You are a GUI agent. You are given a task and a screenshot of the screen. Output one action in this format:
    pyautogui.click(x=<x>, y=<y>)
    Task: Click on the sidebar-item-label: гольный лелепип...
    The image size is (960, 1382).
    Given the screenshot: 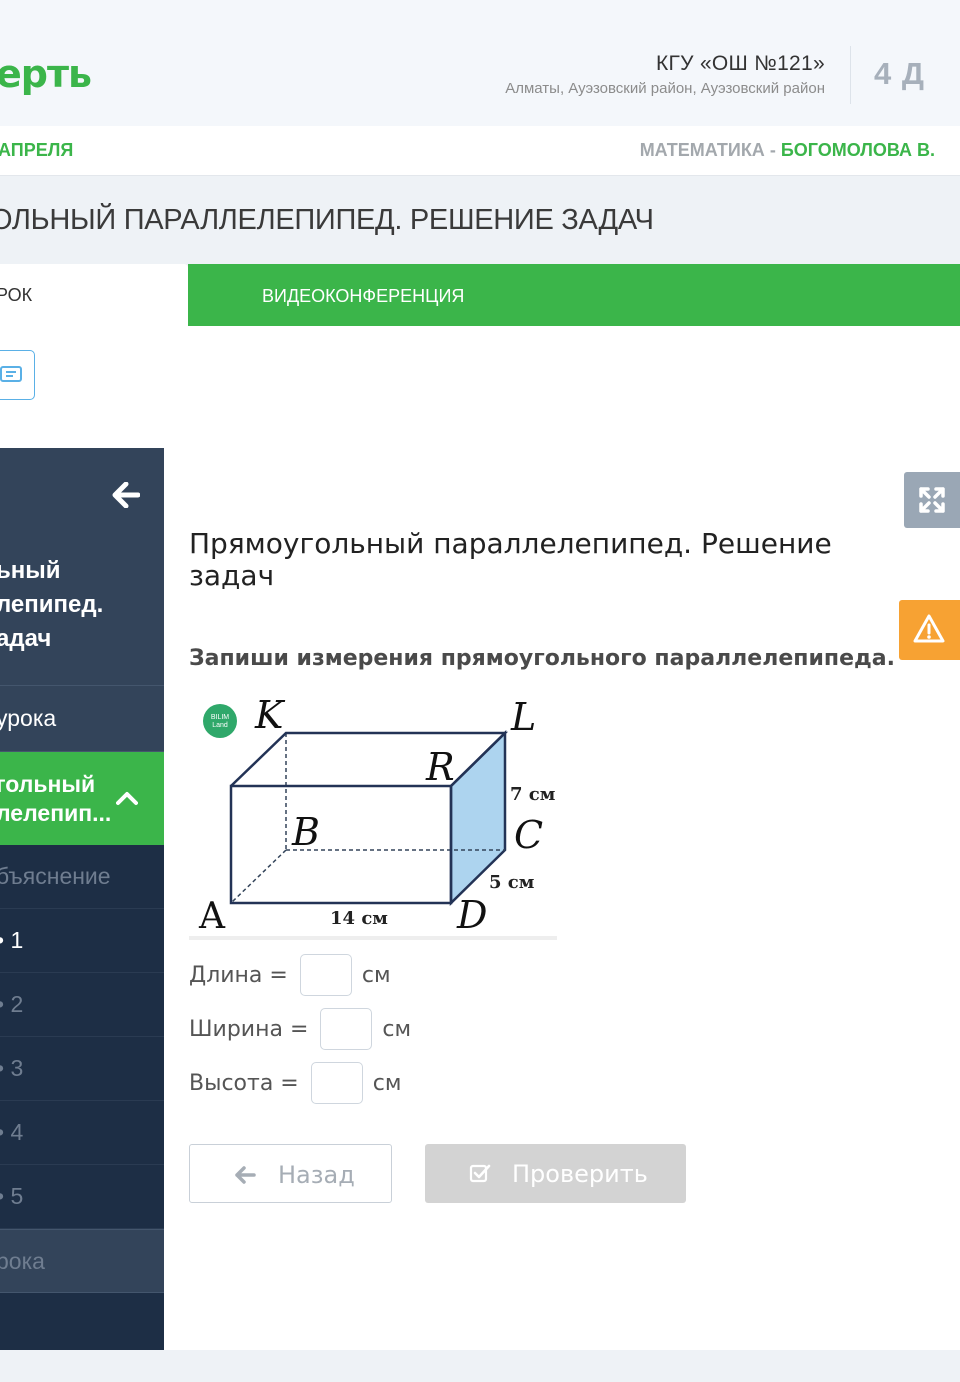 What is the action you would take?
    pyautogui.click(x=56, y=798)
    